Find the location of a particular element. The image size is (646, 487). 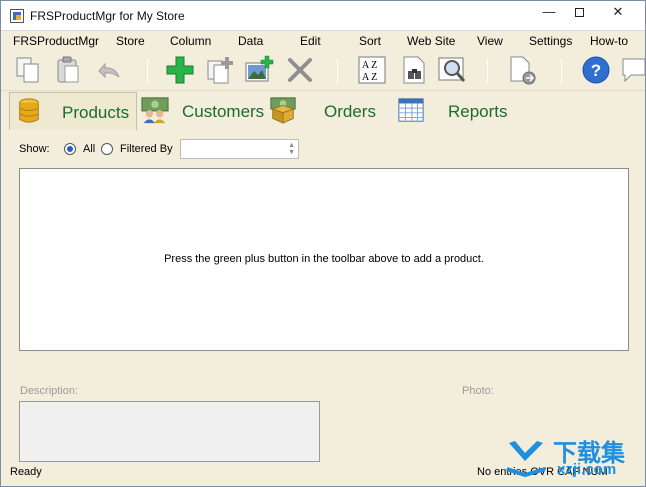

copy-icon is located at coordinates (28, 70).